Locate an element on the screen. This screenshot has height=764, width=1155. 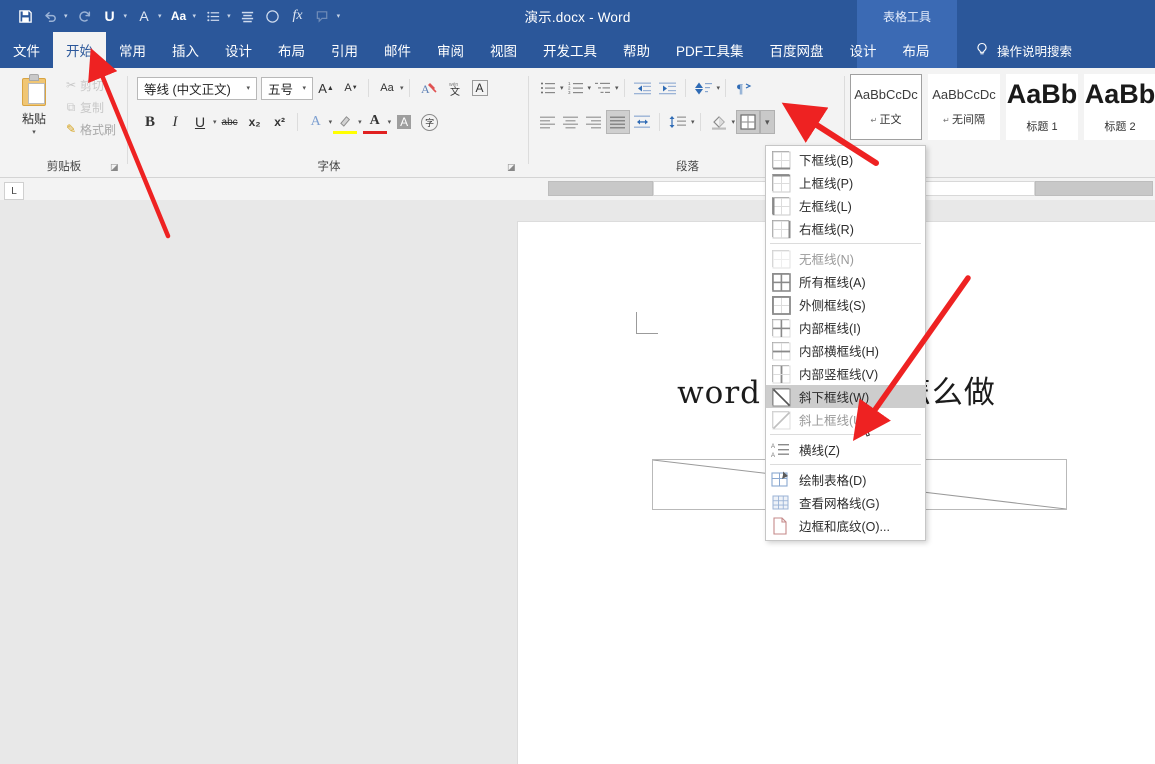
clear-formatting-button: A is located at coordinates (429, 88).